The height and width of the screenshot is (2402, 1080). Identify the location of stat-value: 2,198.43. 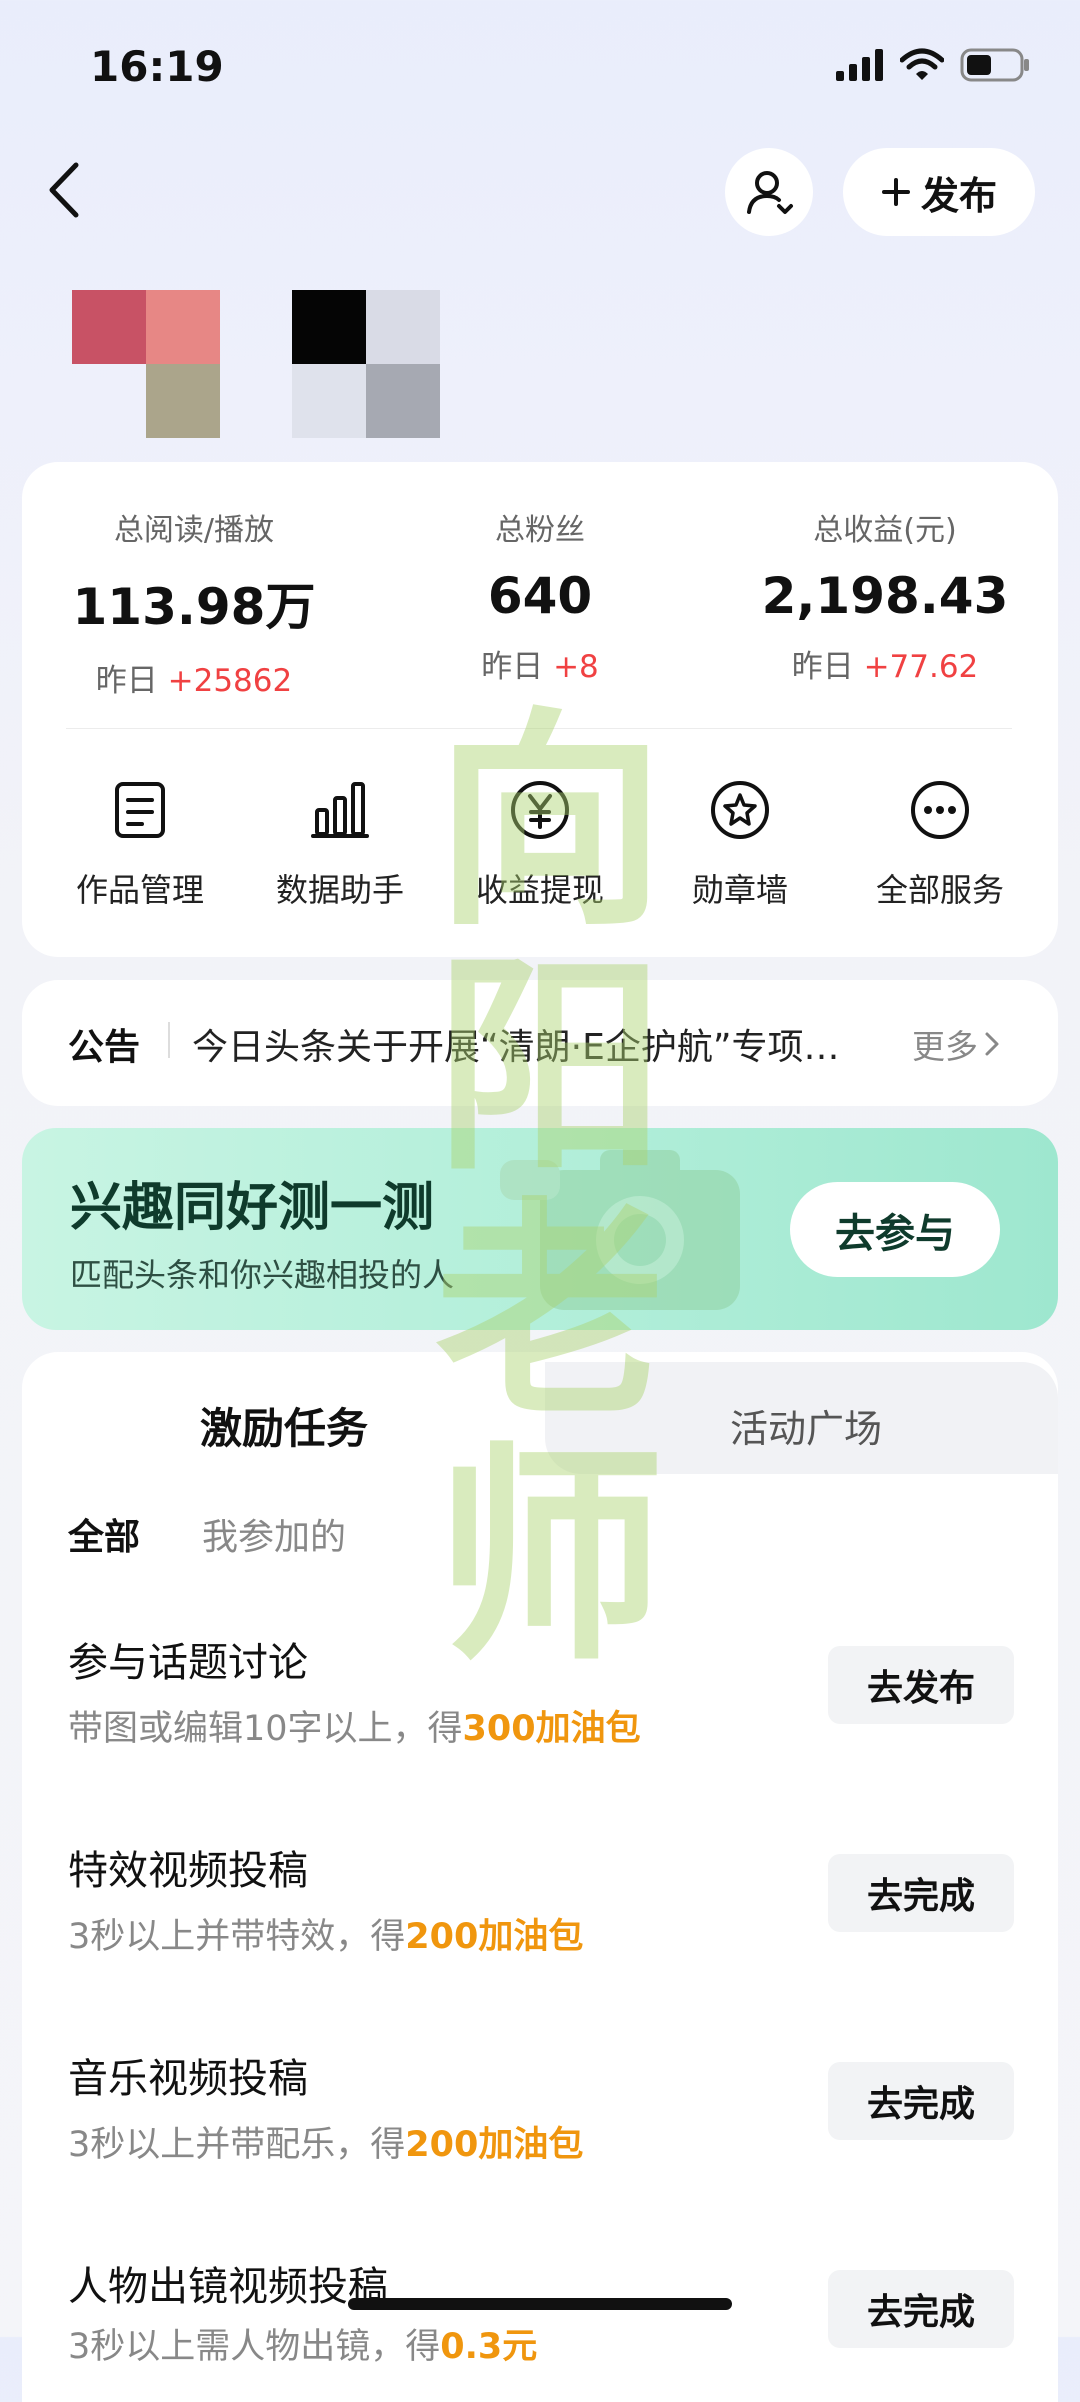
(885, 596).